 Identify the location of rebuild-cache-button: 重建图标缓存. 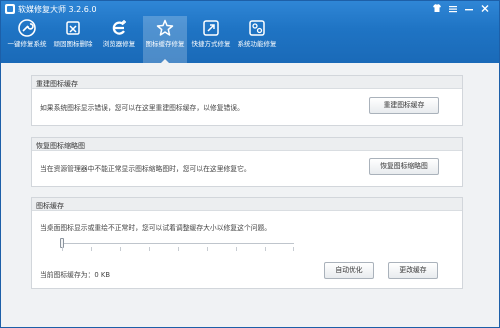
(404, 105).